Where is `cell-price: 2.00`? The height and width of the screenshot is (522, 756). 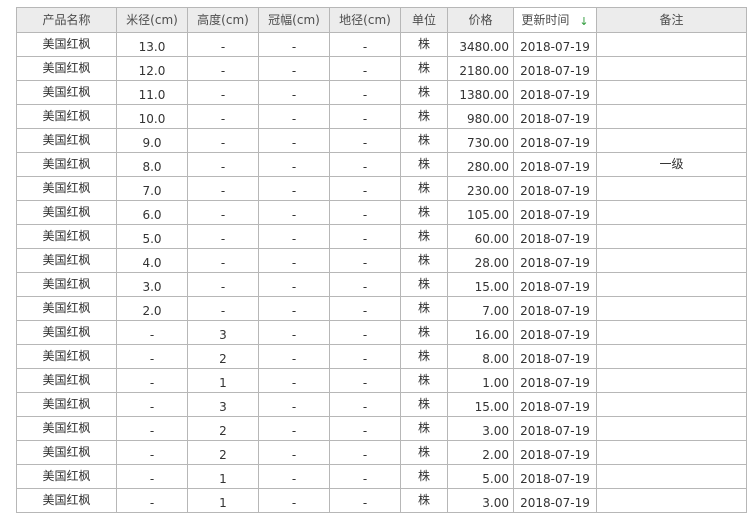
cell-price: 2.00 is located at coordinates (480, 452).